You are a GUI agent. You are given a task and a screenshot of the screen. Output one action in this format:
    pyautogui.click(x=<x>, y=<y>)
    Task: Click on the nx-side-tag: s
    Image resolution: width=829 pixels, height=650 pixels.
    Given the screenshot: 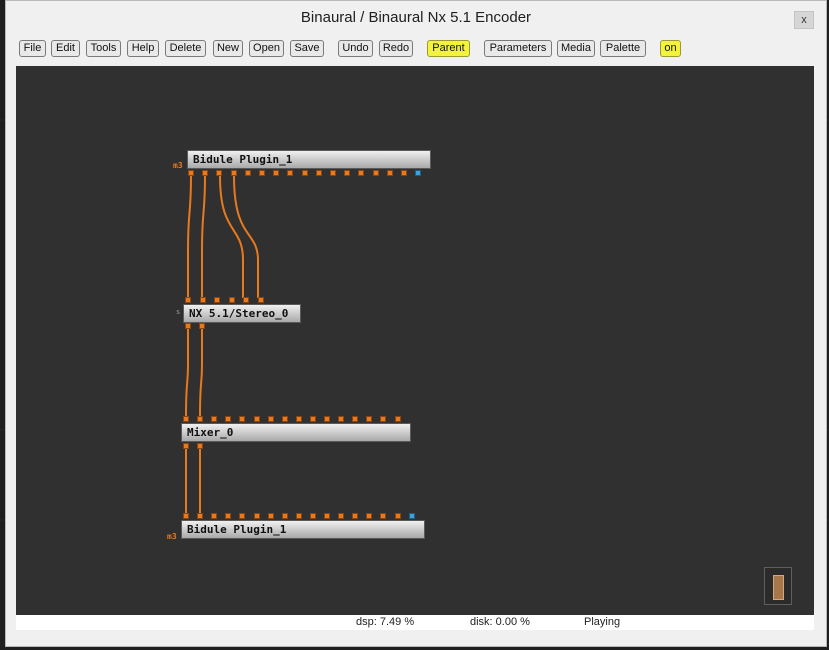 What is the action you would take?
    pyautogui.click(x=178, y=312)
    